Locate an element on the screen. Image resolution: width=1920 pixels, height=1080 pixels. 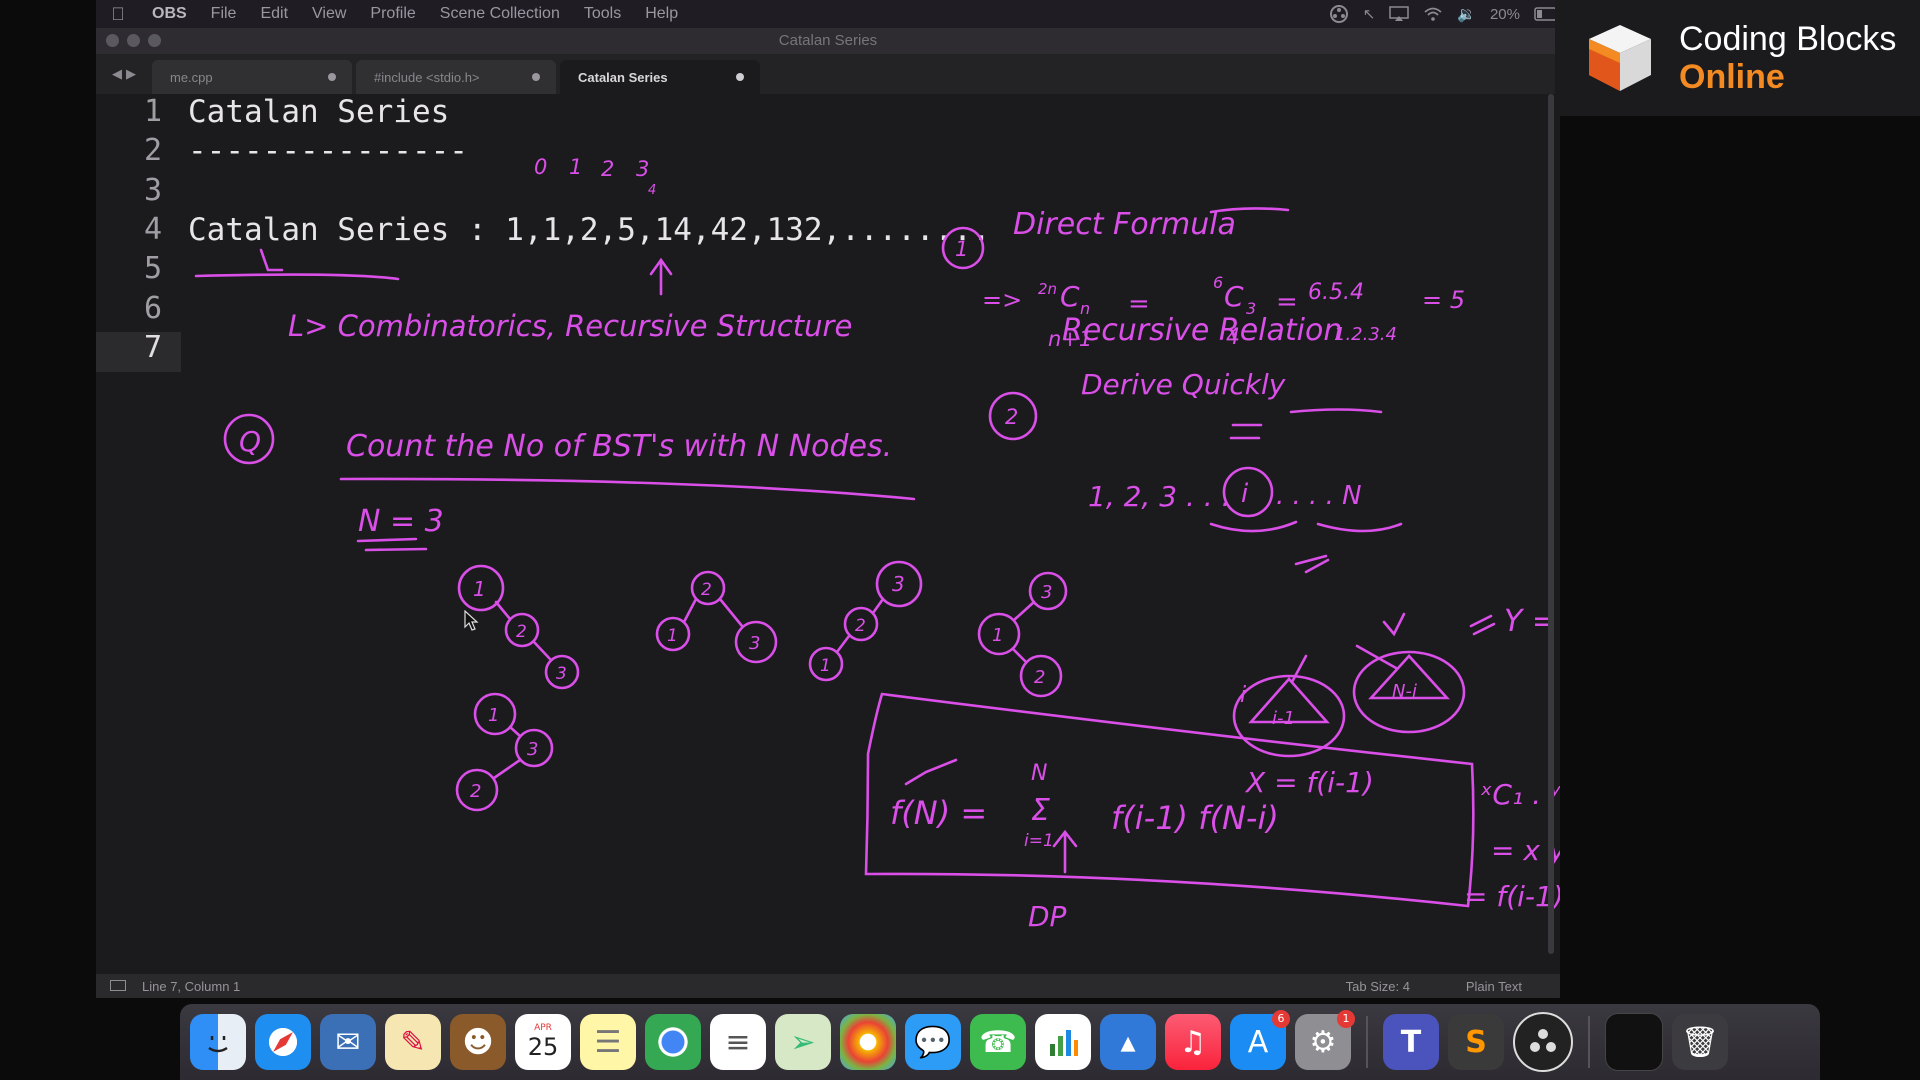
recursive-relation-title: Recursive Relation is located at coordinates (1202, 330).